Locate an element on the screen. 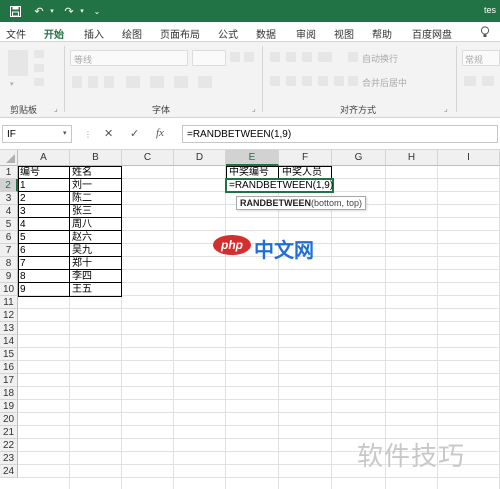 This screenshot has width=500, height=489. save-icon is located at coordinates (15, 11).